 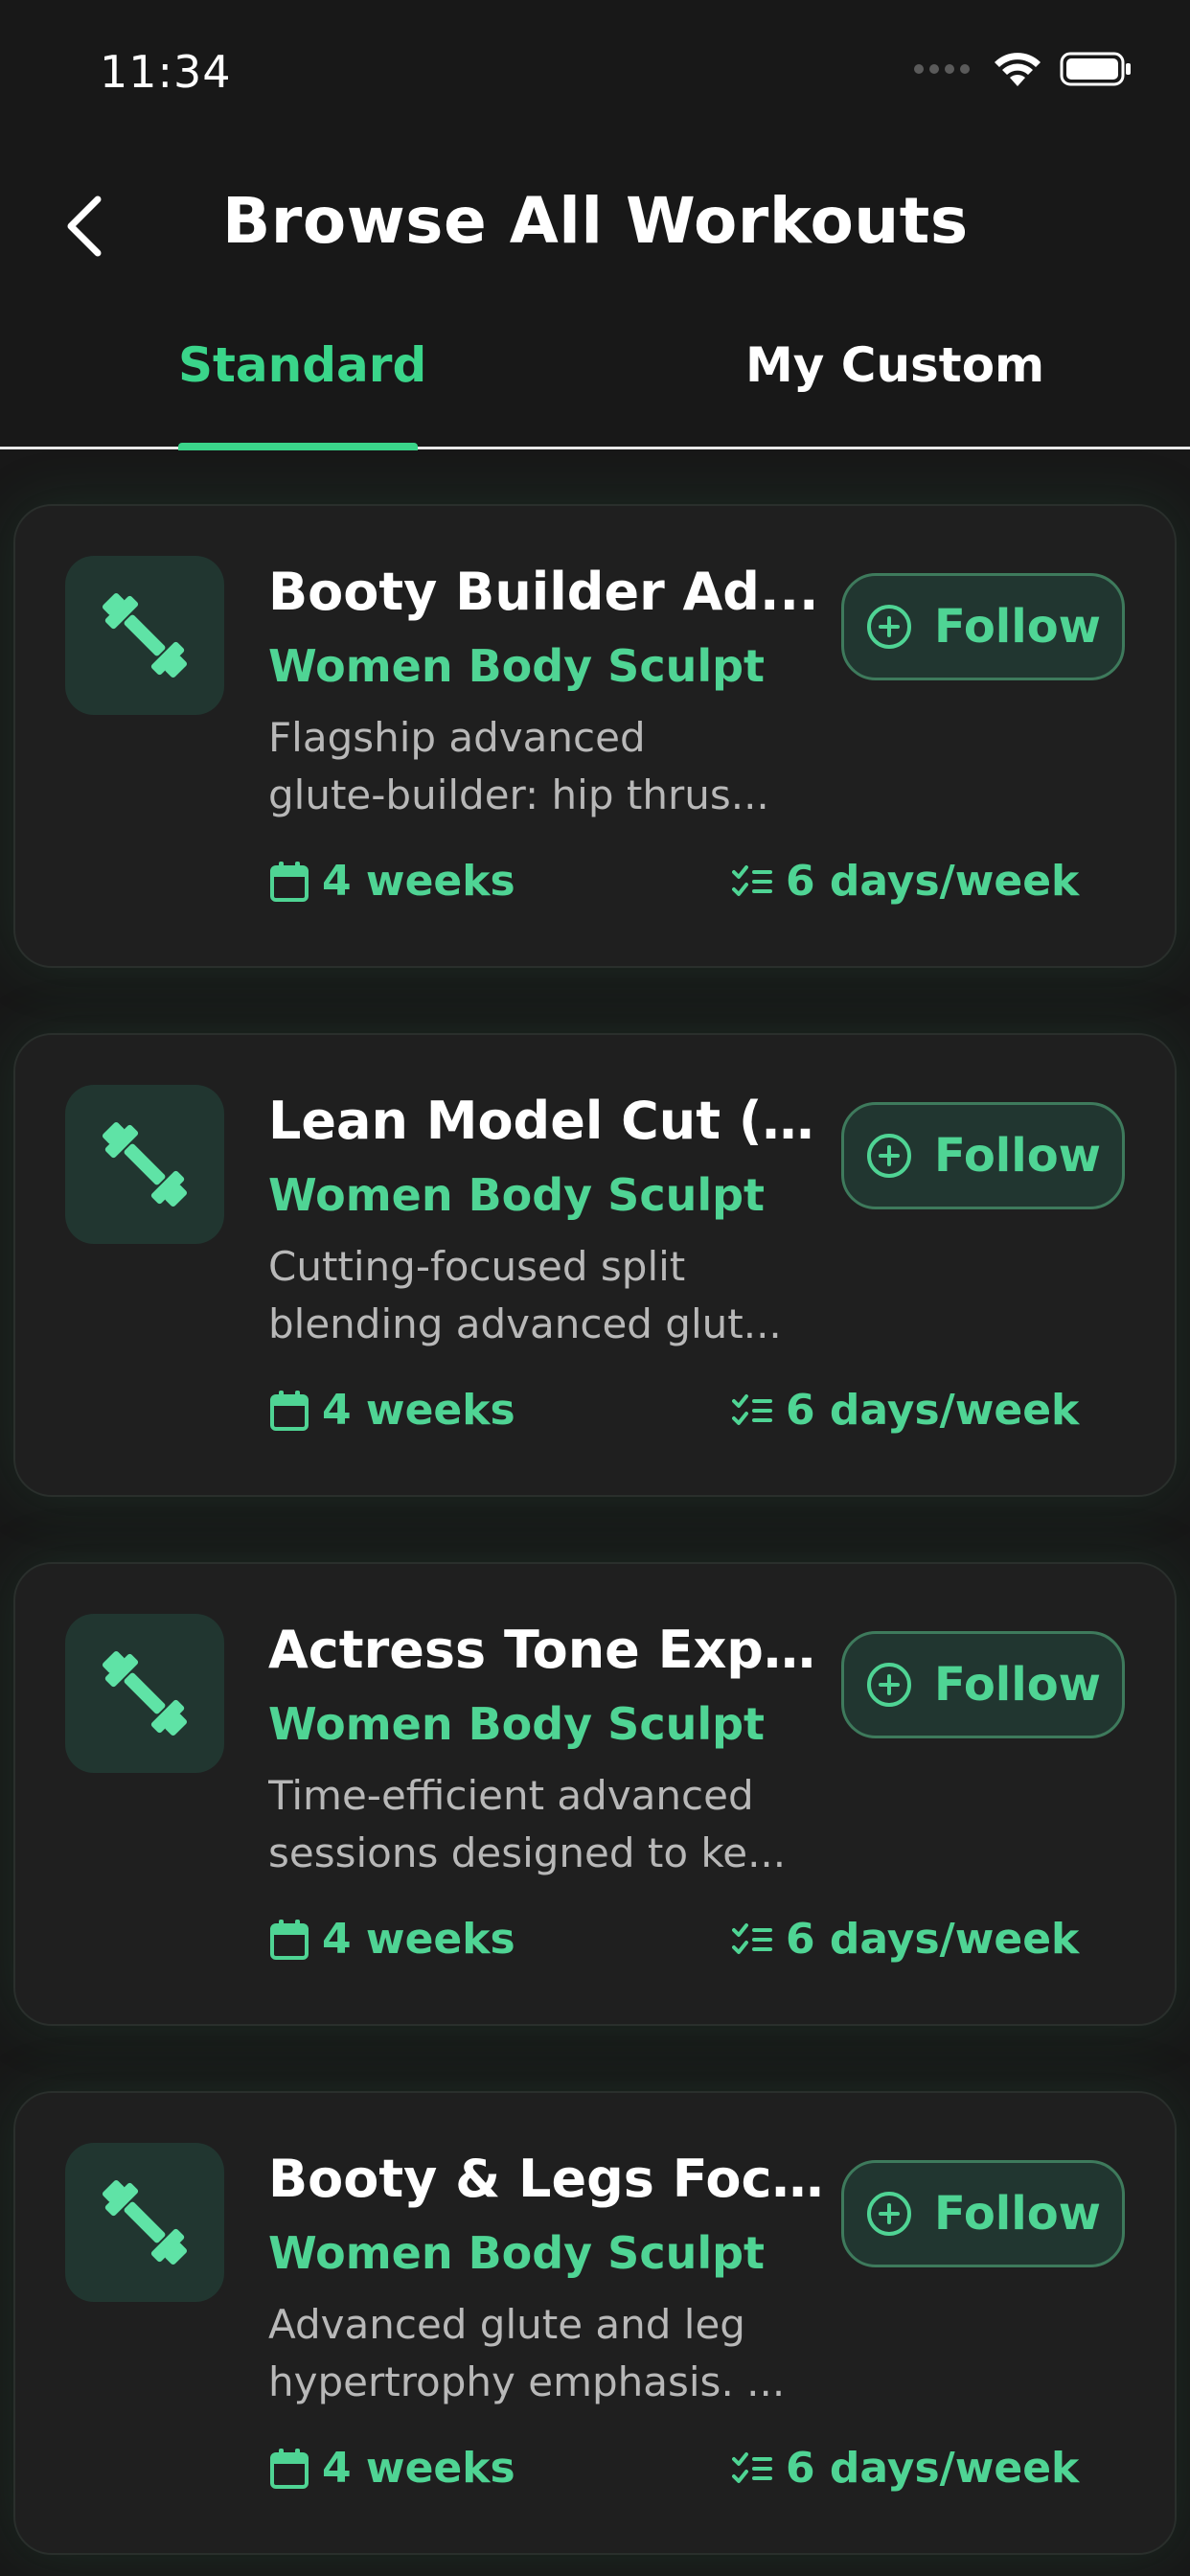 What do you see at coordinates (1018, 69) in the screenshot?
I see `wifi-icon` at bounding box center [1018, 69].